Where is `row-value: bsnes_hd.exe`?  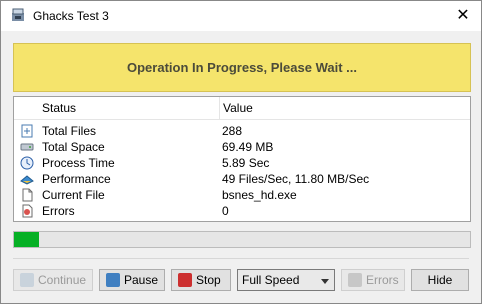 row-value: bsnes_hd.exe is located at coordinates (259, 195).